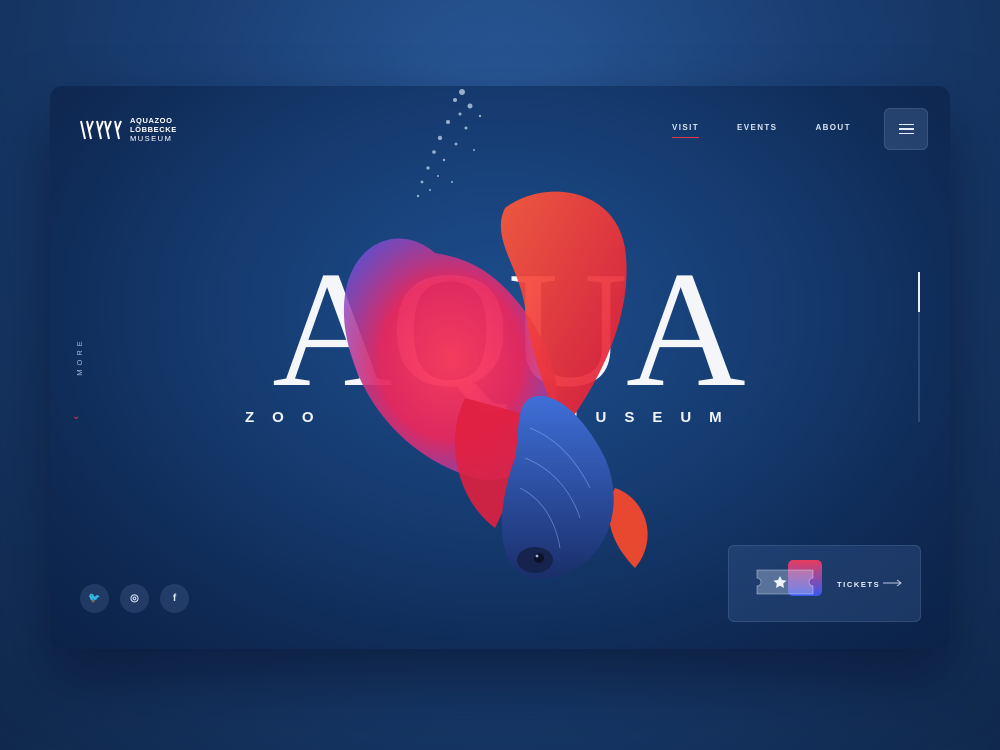 Image resolution: width=1000 pixels, height=750 pixels. I want to click on more-link: MORE, so click(79, 356).